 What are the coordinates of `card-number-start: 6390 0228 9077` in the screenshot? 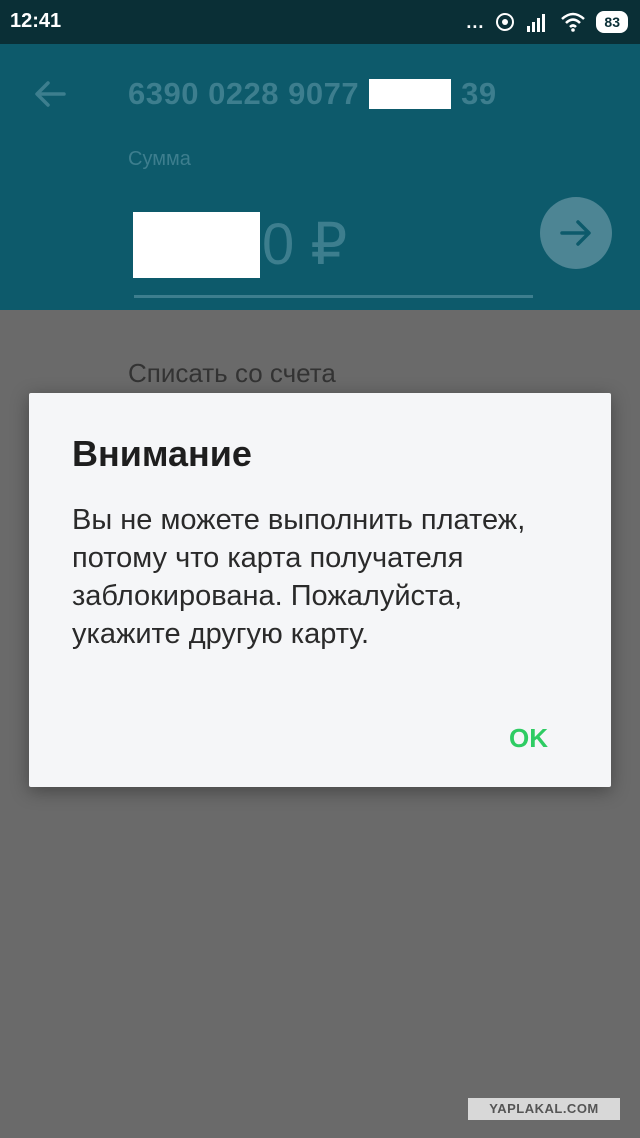 It's located at (244, 93).